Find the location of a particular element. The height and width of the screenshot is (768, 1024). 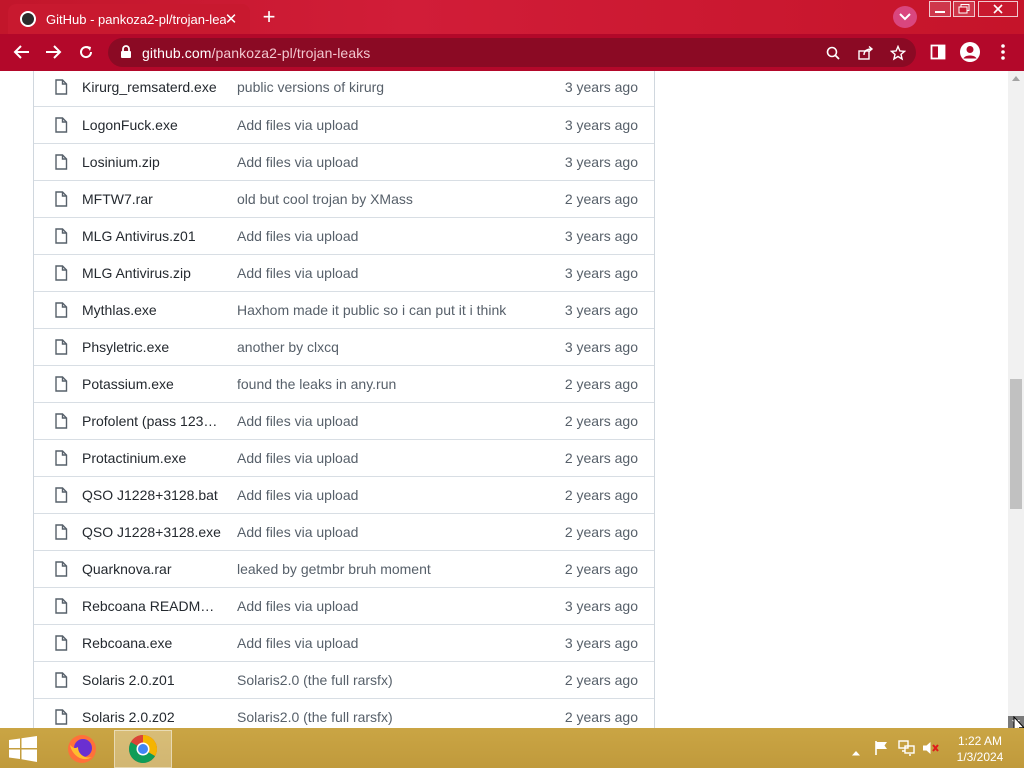

commit-message-link: old but cool trojan by XMass is located at coordinates (387, 199).